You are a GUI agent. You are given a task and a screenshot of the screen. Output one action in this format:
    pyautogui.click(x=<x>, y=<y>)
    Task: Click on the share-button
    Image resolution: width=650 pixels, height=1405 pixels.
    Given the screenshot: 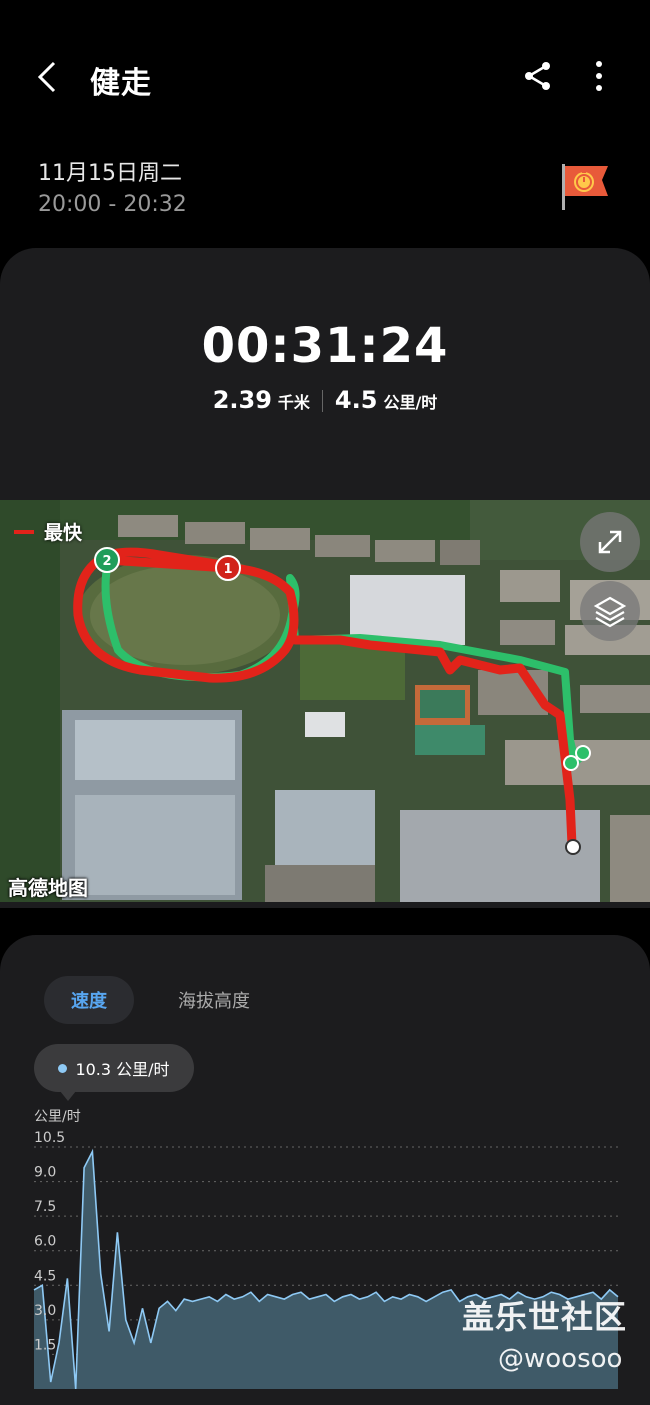 What is the action you would take?
    pyautogui.click(x=538, y=76)
    